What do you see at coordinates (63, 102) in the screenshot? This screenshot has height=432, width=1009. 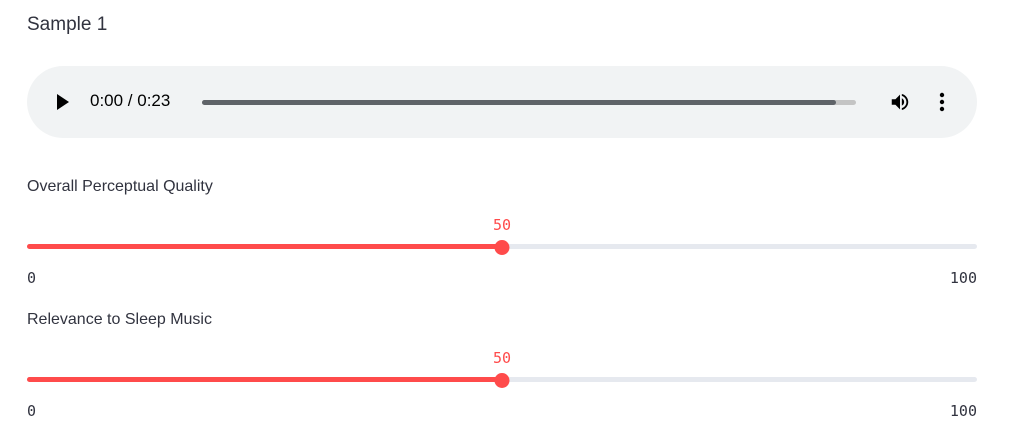 I see `play-icon` at bounding box center [63, 102].